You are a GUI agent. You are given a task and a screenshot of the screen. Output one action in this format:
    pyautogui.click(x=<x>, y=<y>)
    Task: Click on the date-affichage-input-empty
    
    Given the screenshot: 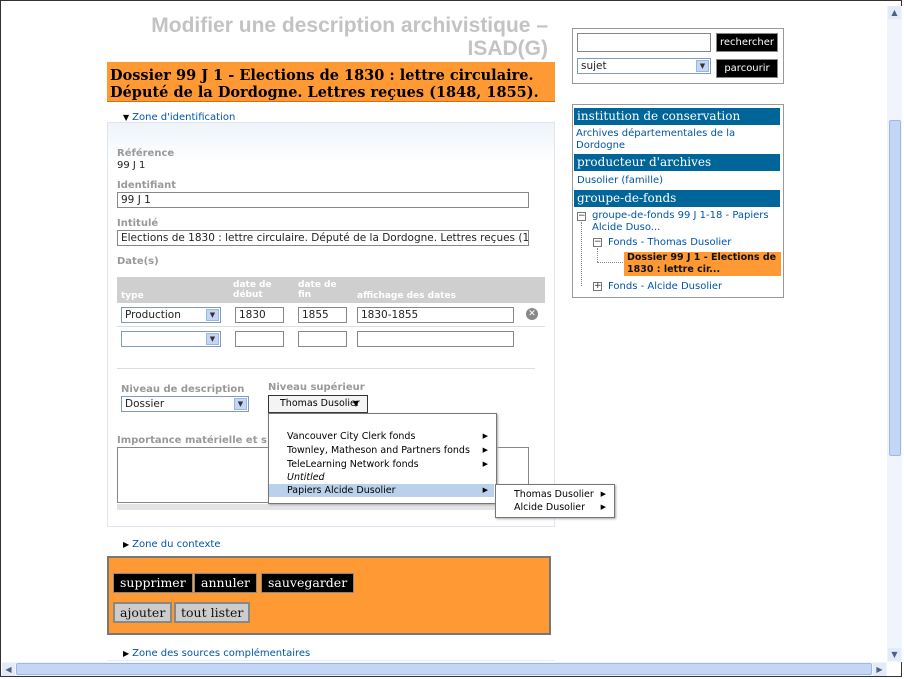 What is the action you would take?
    pyautogui.click(x=435, y=339)
    